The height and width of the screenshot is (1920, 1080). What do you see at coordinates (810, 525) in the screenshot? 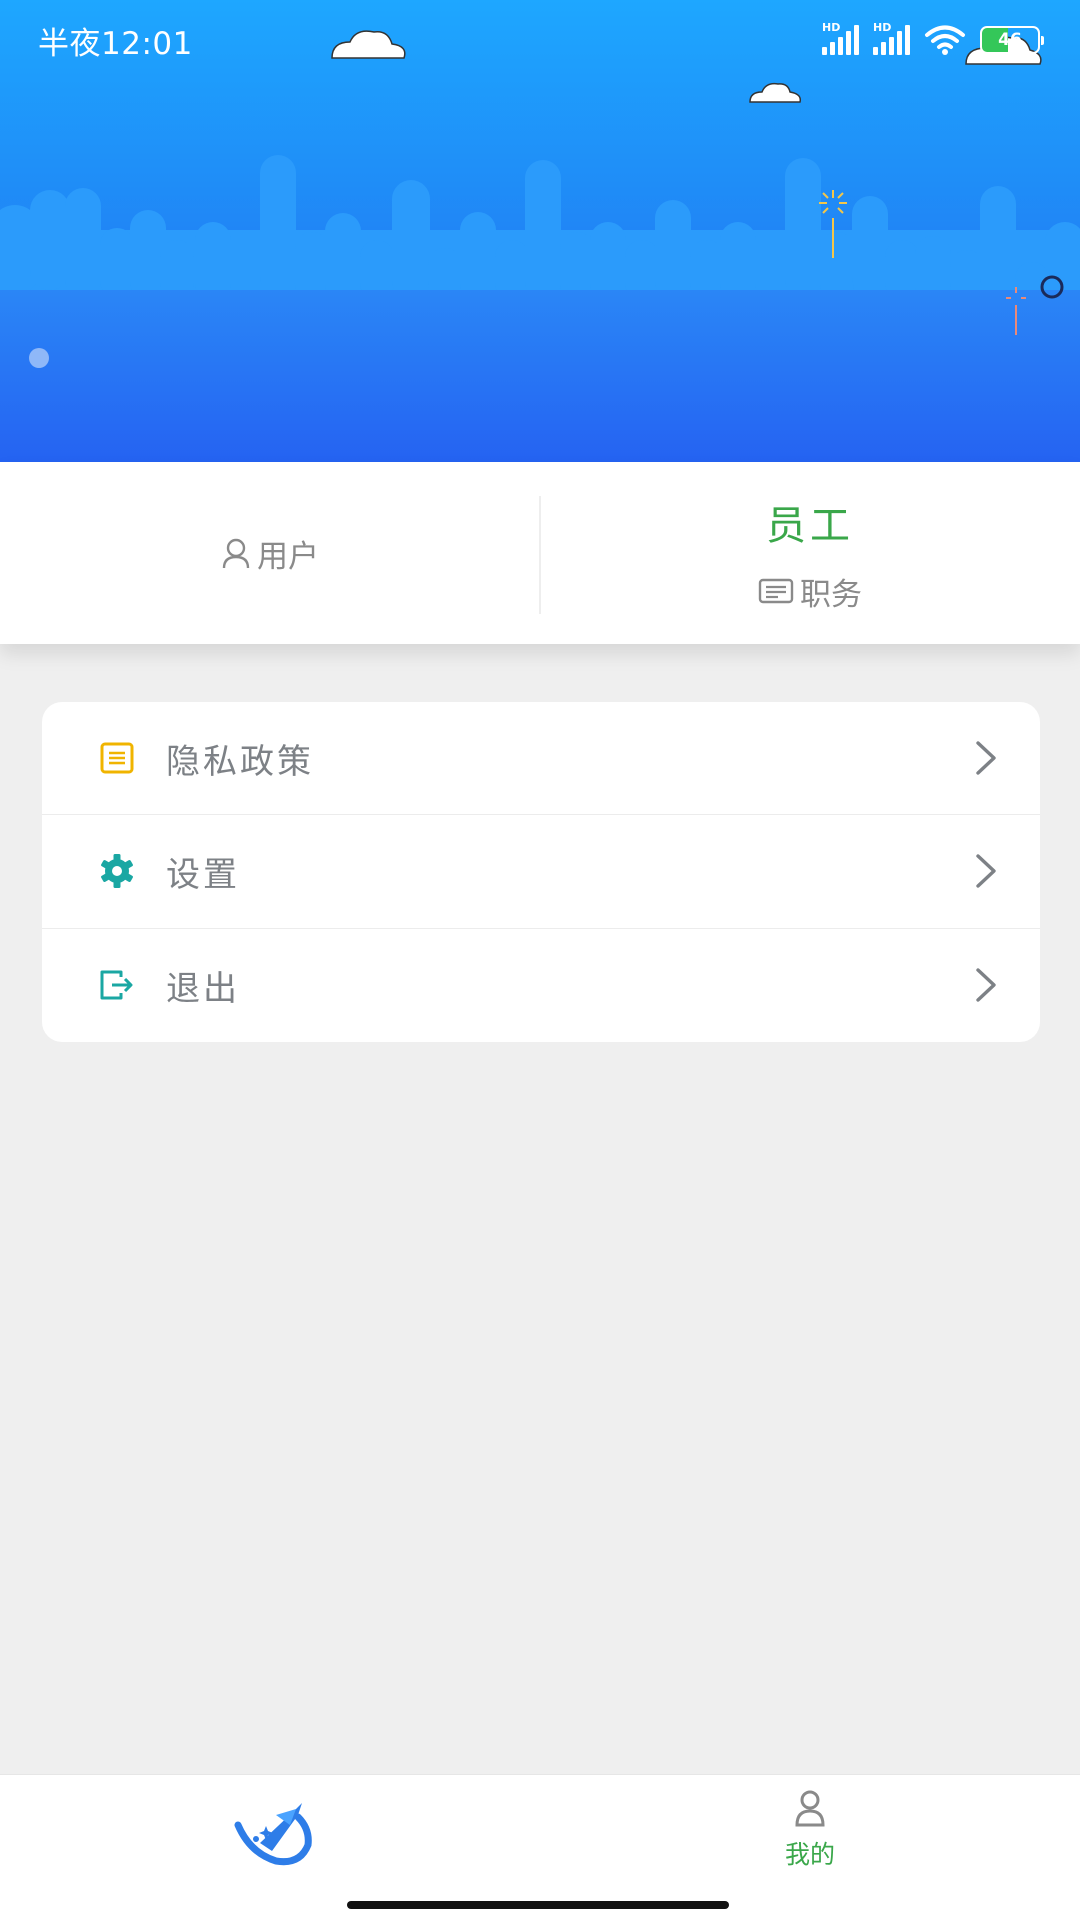
I see `staff-name: 员工` at bounding box center [810, 525].